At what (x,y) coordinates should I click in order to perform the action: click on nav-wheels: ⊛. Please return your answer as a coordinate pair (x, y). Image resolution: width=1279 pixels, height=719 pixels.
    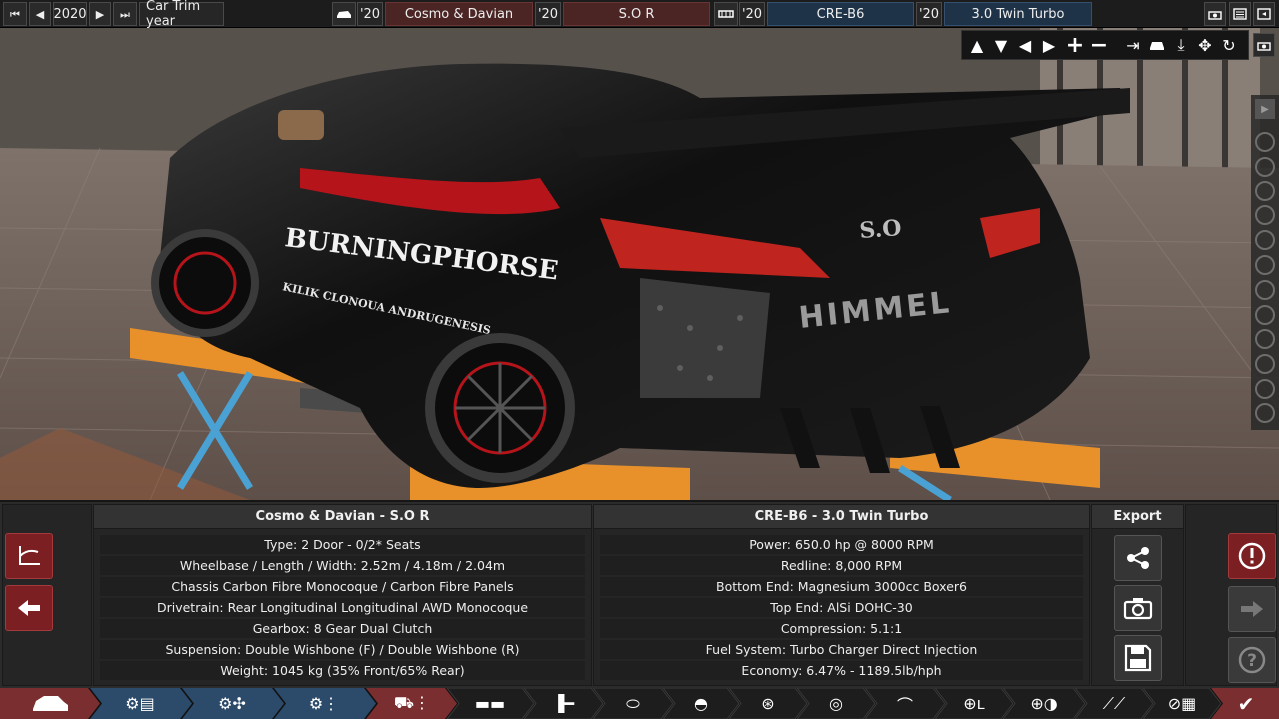
    Looking at the image, I should click on (768, 703).